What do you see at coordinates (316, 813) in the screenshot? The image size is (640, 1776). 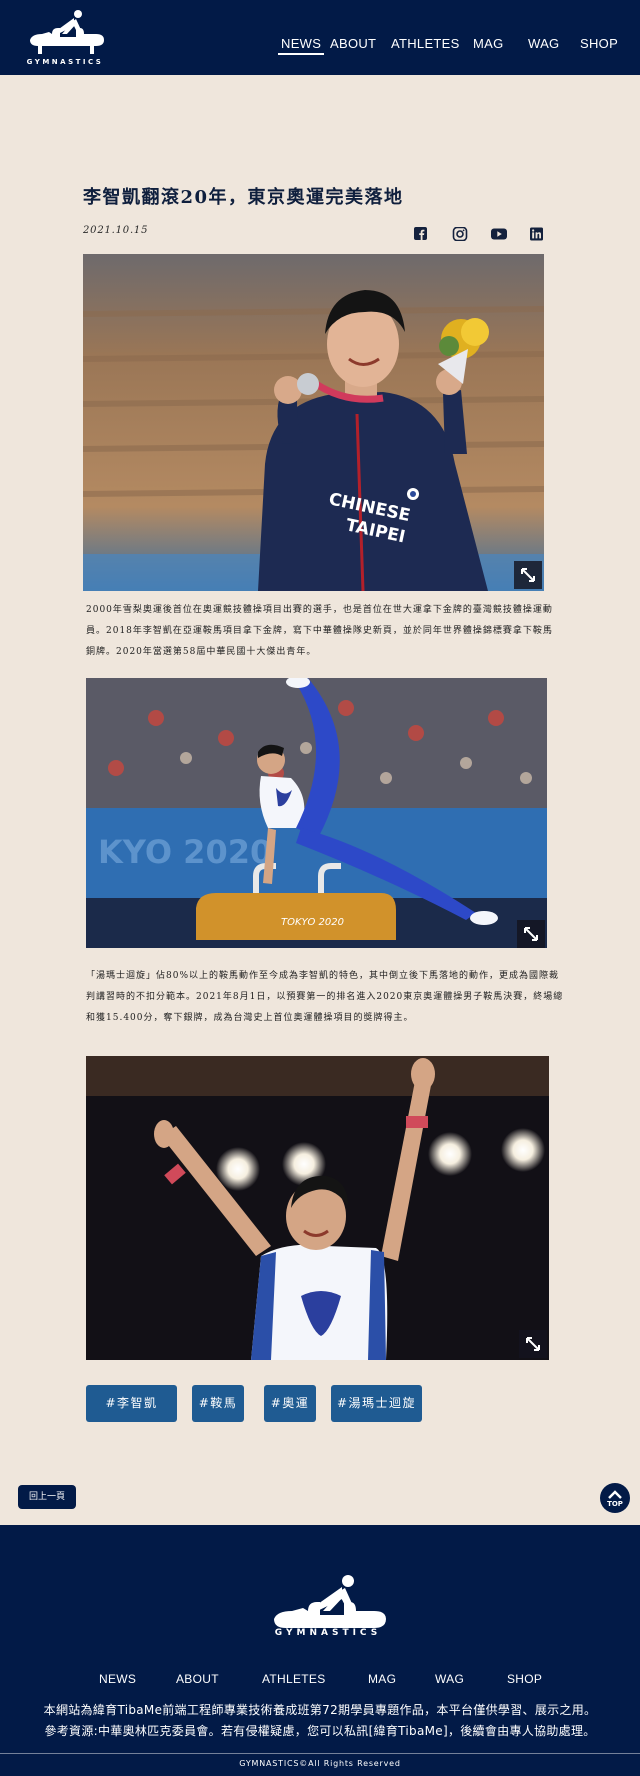 I see `photo-pommel-horse: KYO 2020 TOKYO 2020` at bounding box center [316, 813].